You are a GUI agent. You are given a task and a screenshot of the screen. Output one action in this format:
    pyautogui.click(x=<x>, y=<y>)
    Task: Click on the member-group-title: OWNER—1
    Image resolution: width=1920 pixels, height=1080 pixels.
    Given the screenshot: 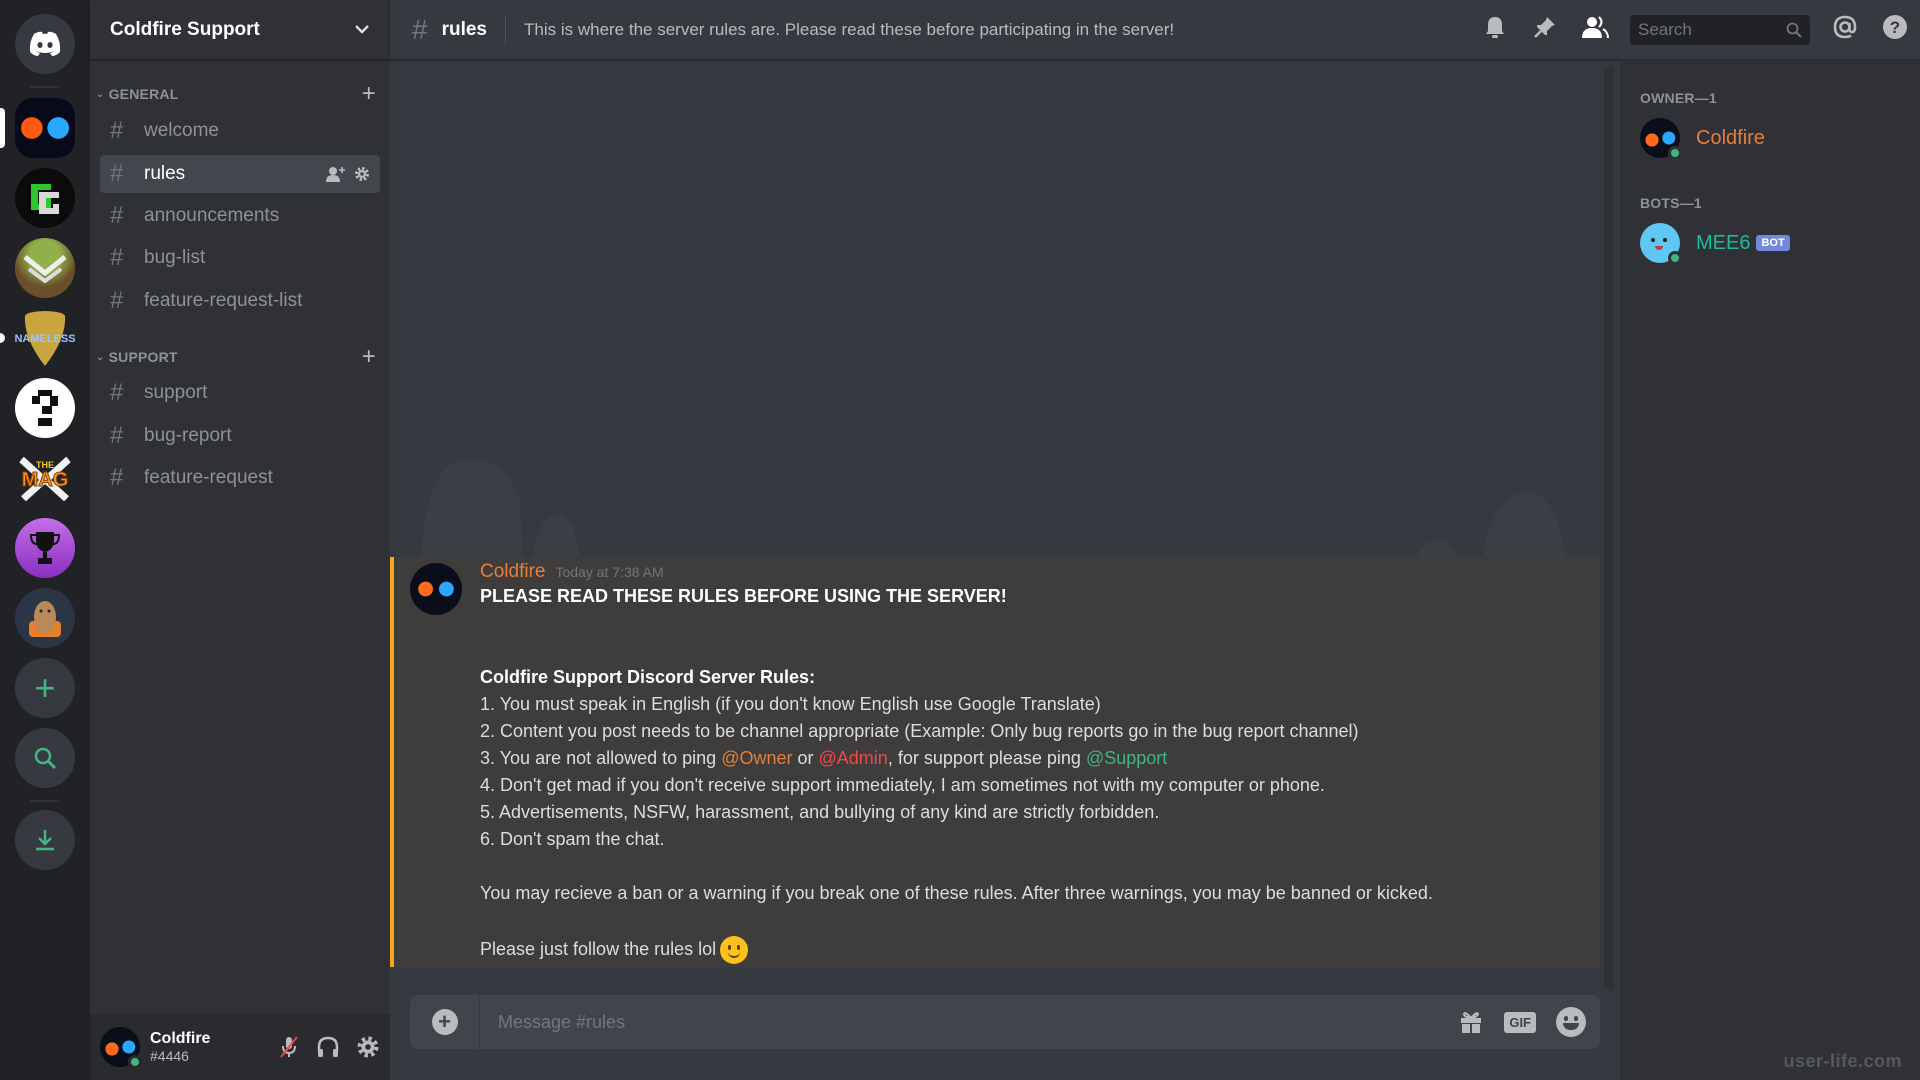 What is the action you would take?
    pyautogui.click(x=1678, y=98)
    